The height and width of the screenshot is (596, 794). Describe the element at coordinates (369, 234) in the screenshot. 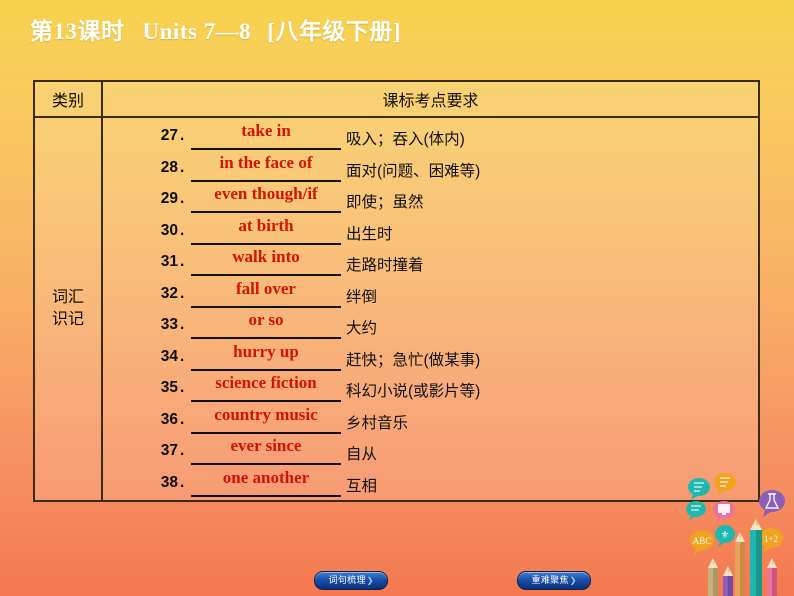

I see `meaning-text: 出生时` at that location.